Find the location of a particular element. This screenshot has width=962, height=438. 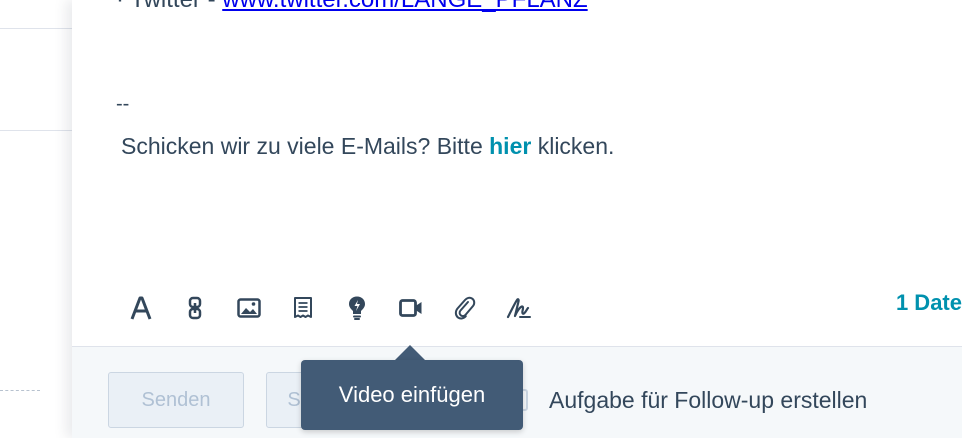

send-button: Senden is located at coordinates (176, 400).